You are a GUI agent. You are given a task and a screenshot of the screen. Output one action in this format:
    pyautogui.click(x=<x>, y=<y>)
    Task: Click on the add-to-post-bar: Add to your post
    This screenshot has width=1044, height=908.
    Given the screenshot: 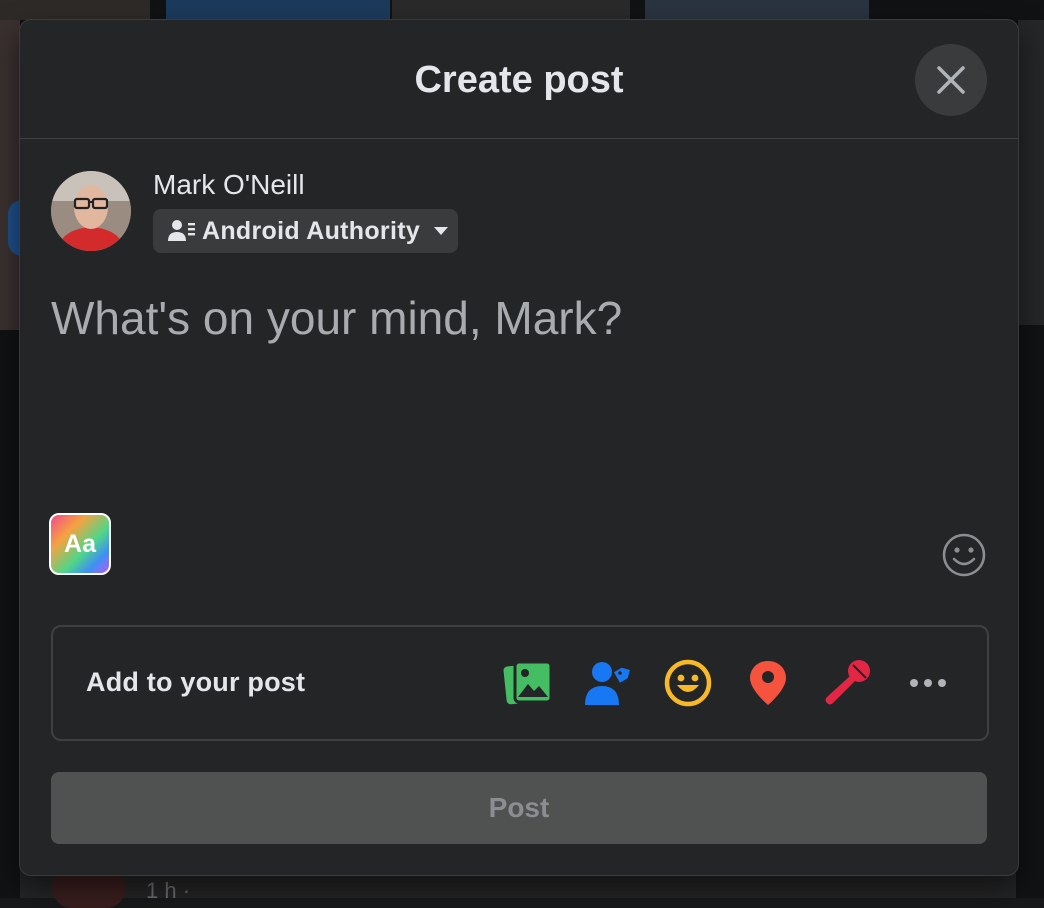 What is the action you would take?
    pyautogui.click(x=520, y=683)
    